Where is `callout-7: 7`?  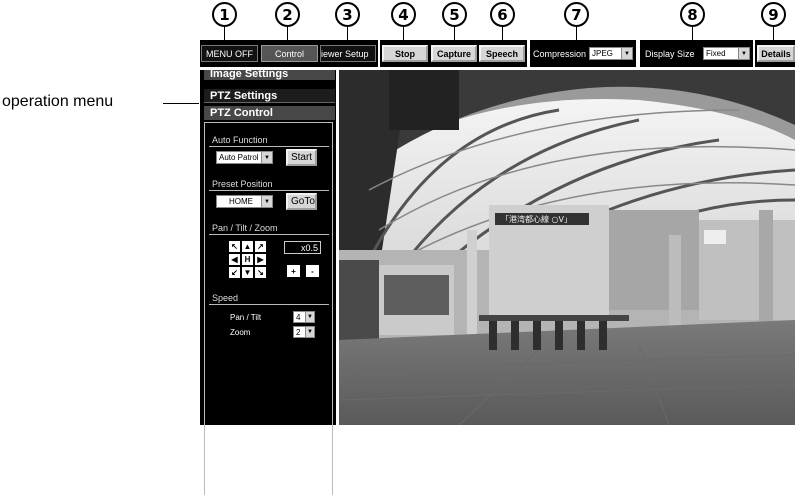
callout-7: 7 is located at coordinates (576, 14).